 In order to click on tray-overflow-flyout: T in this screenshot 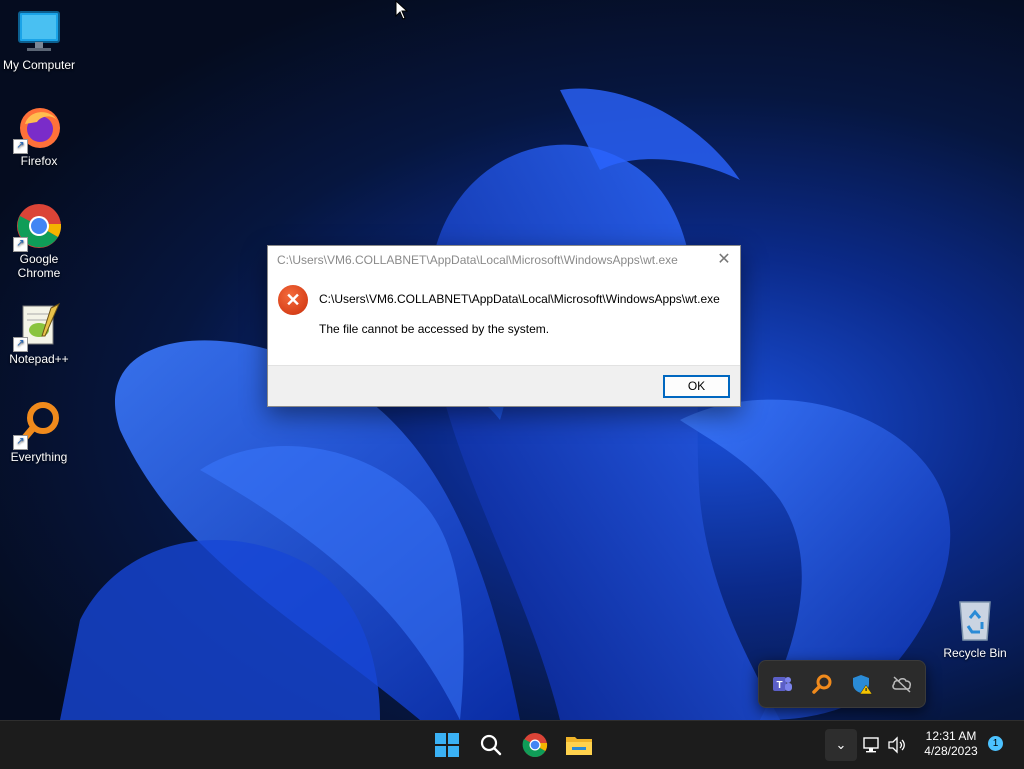, I will do `click(842, 684)`.